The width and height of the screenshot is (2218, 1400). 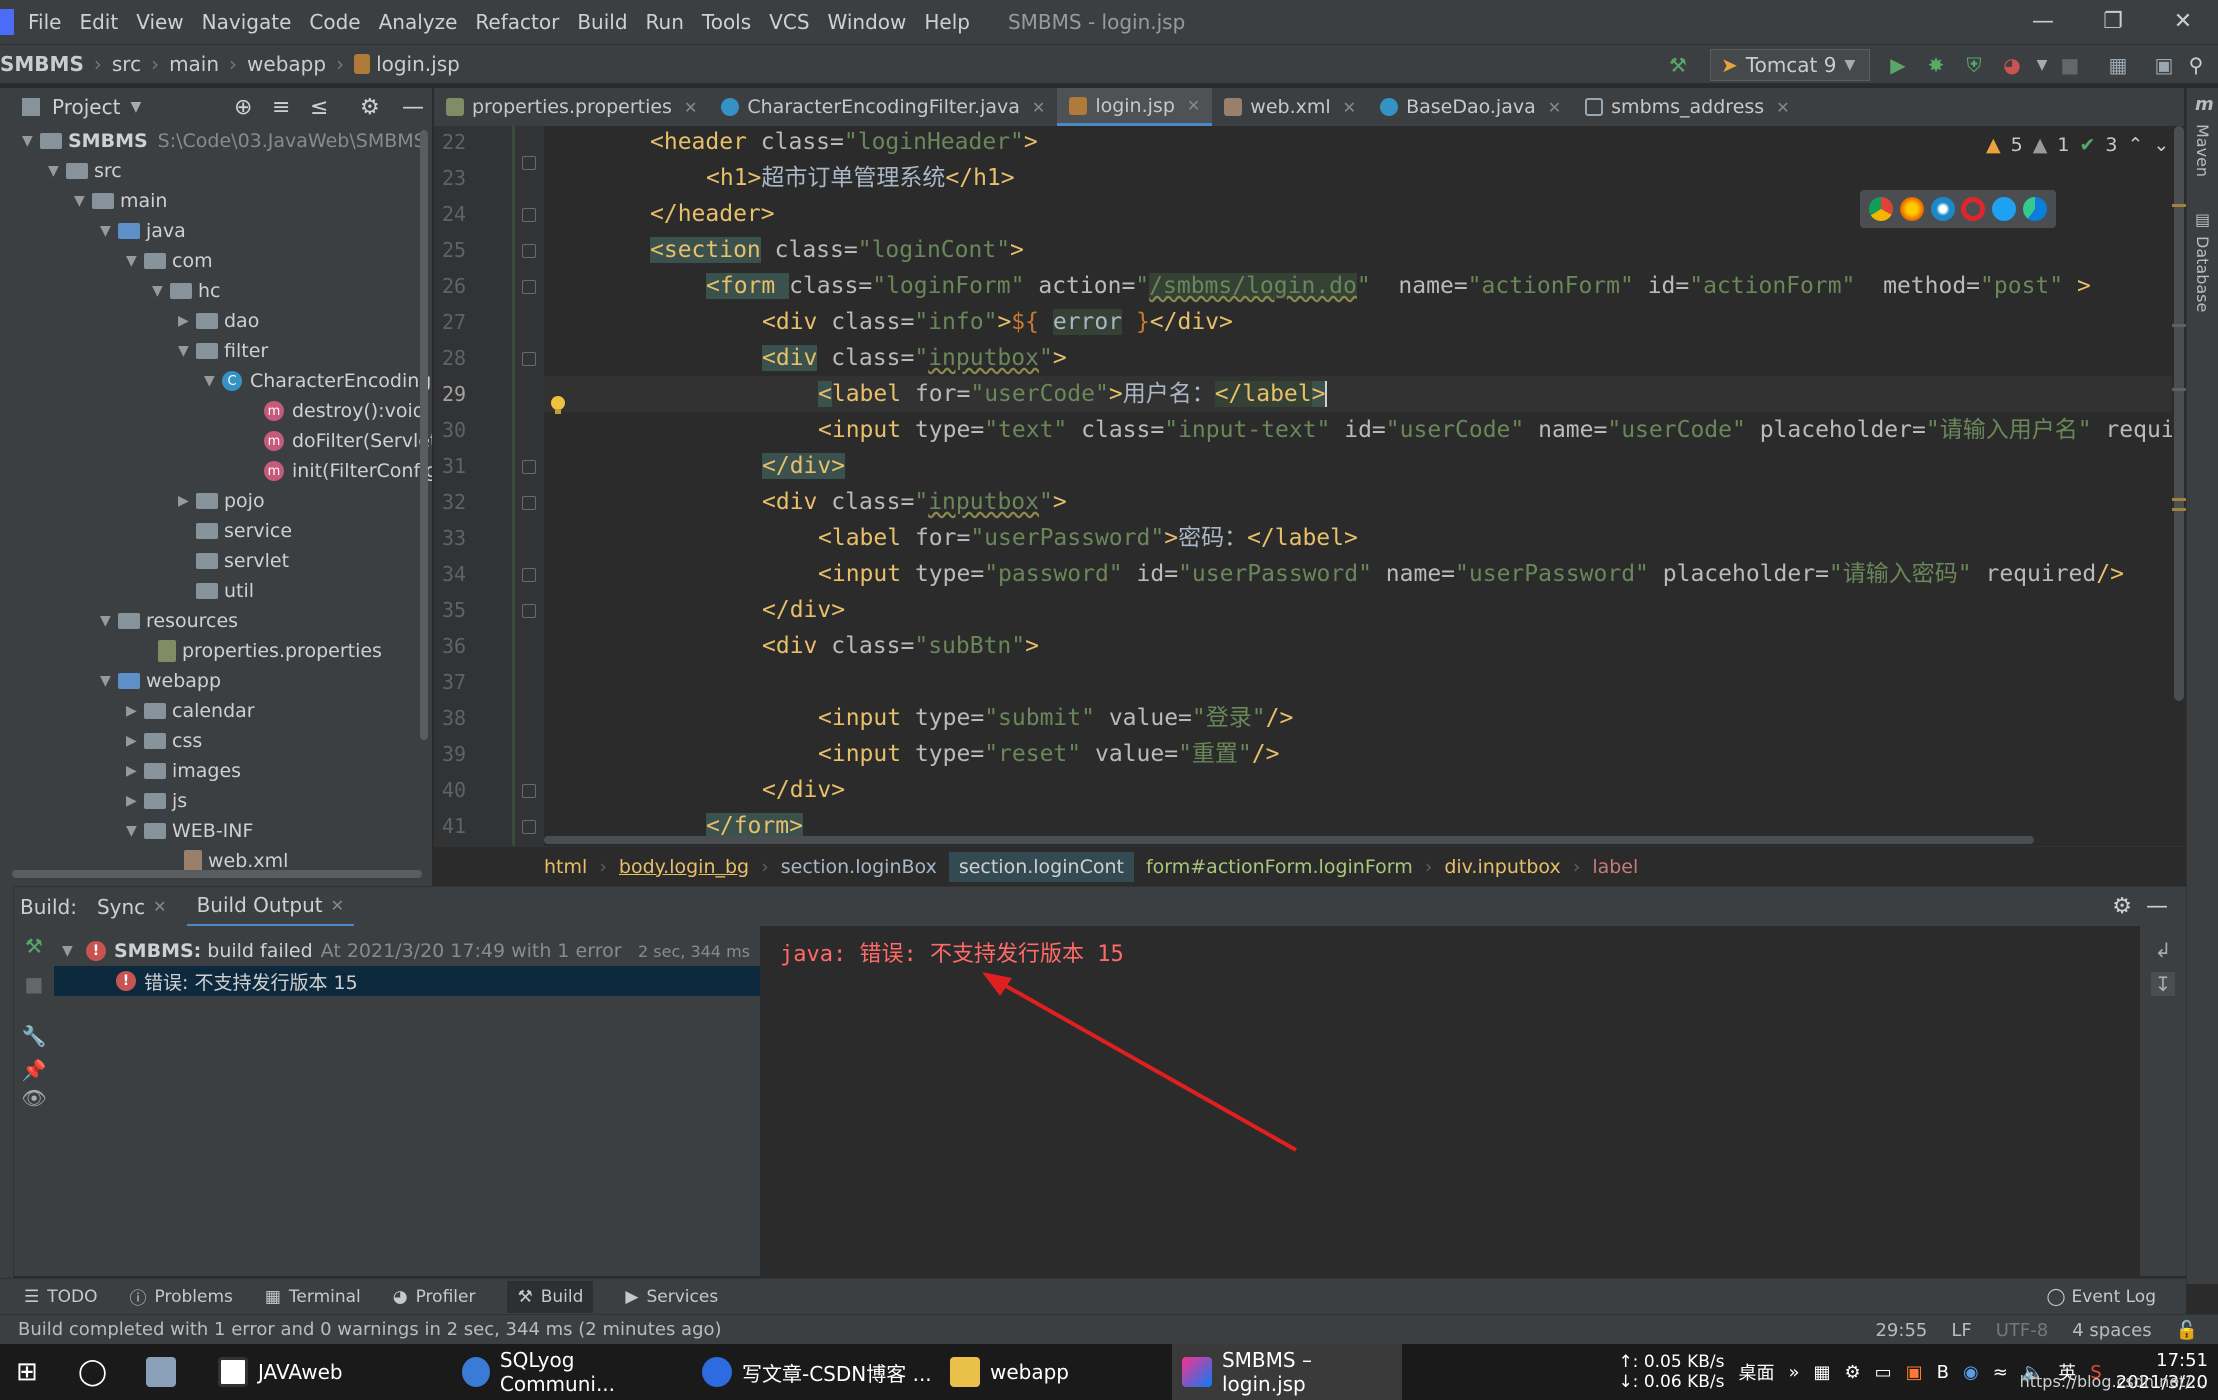 I want to click on desktop-toolbar: 桌面, so click(x=1756, y=1372).